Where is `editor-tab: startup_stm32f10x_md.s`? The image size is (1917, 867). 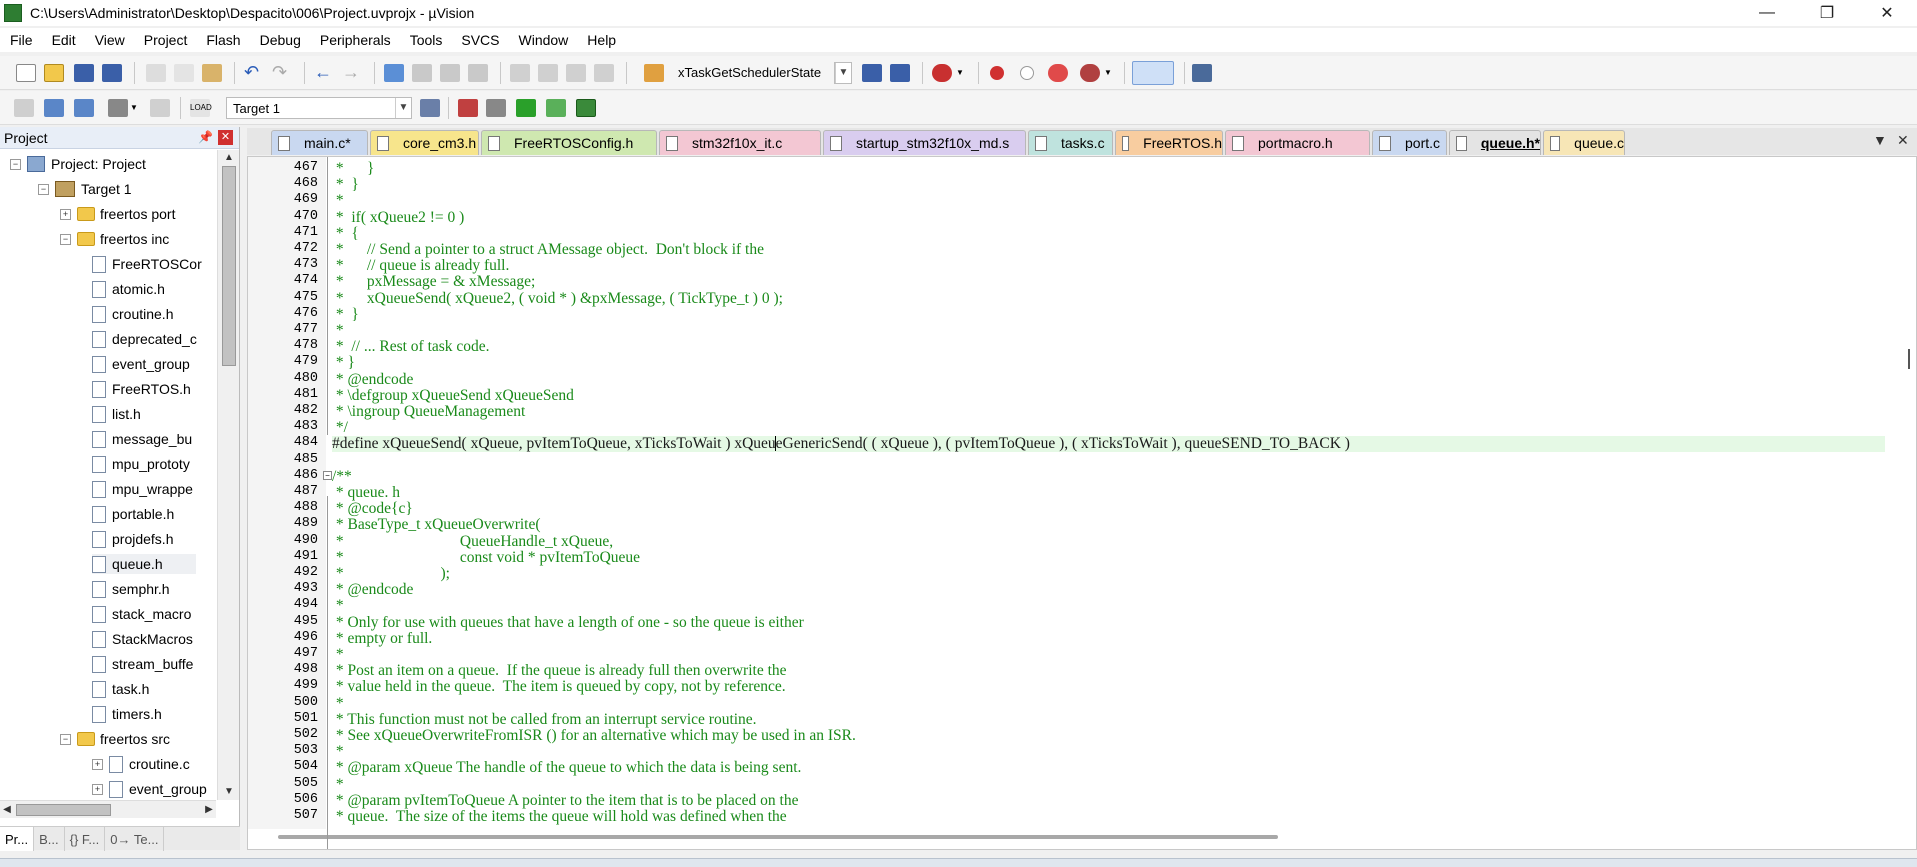 editor-tab: startup_stm32f10x_md.s is located at coordinates (924, 142).